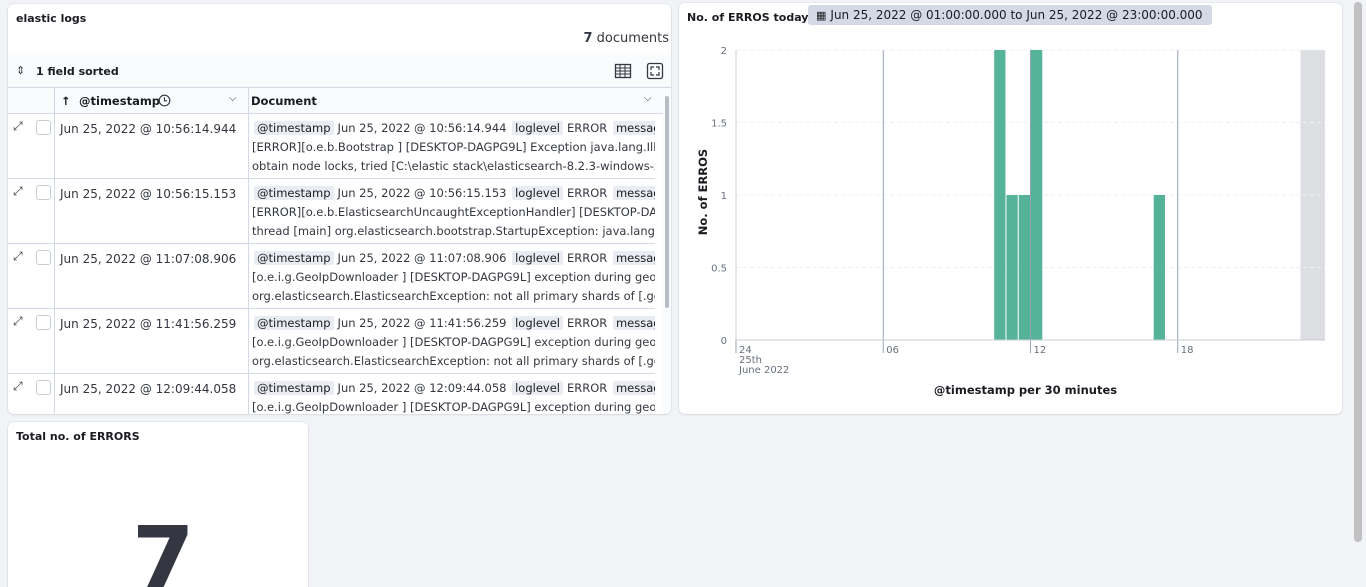 The image size is (1366, 587). What do you see at coordinates (339, 71) in the screenshot?
I see `grid-toolbar: ⇕ 1 field sorted` at bounding box center [339, 71].